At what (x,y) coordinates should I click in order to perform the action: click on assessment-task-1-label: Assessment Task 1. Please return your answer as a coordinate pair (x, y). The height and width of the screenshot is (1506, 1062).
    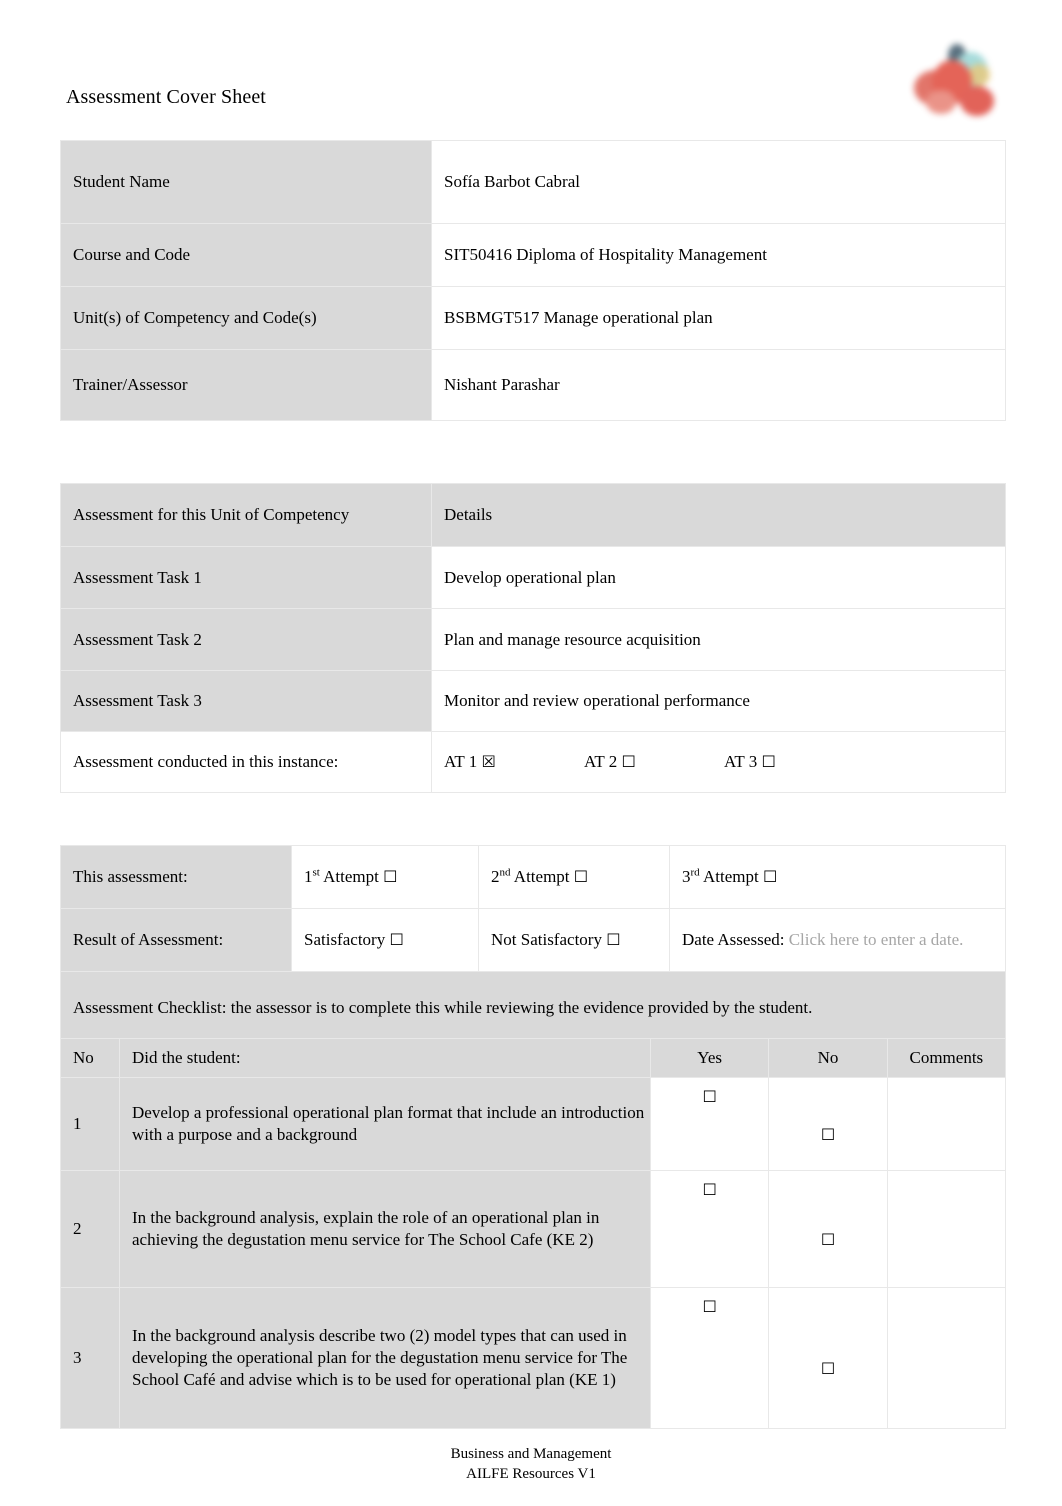
    Looking at the image, I should click on (246, 577).